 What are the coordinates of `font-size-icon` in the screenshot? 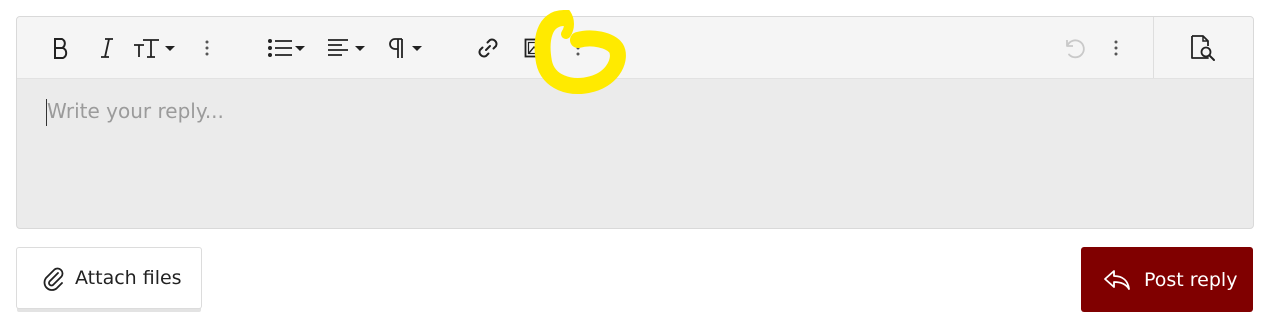 It's located at (154, 48).